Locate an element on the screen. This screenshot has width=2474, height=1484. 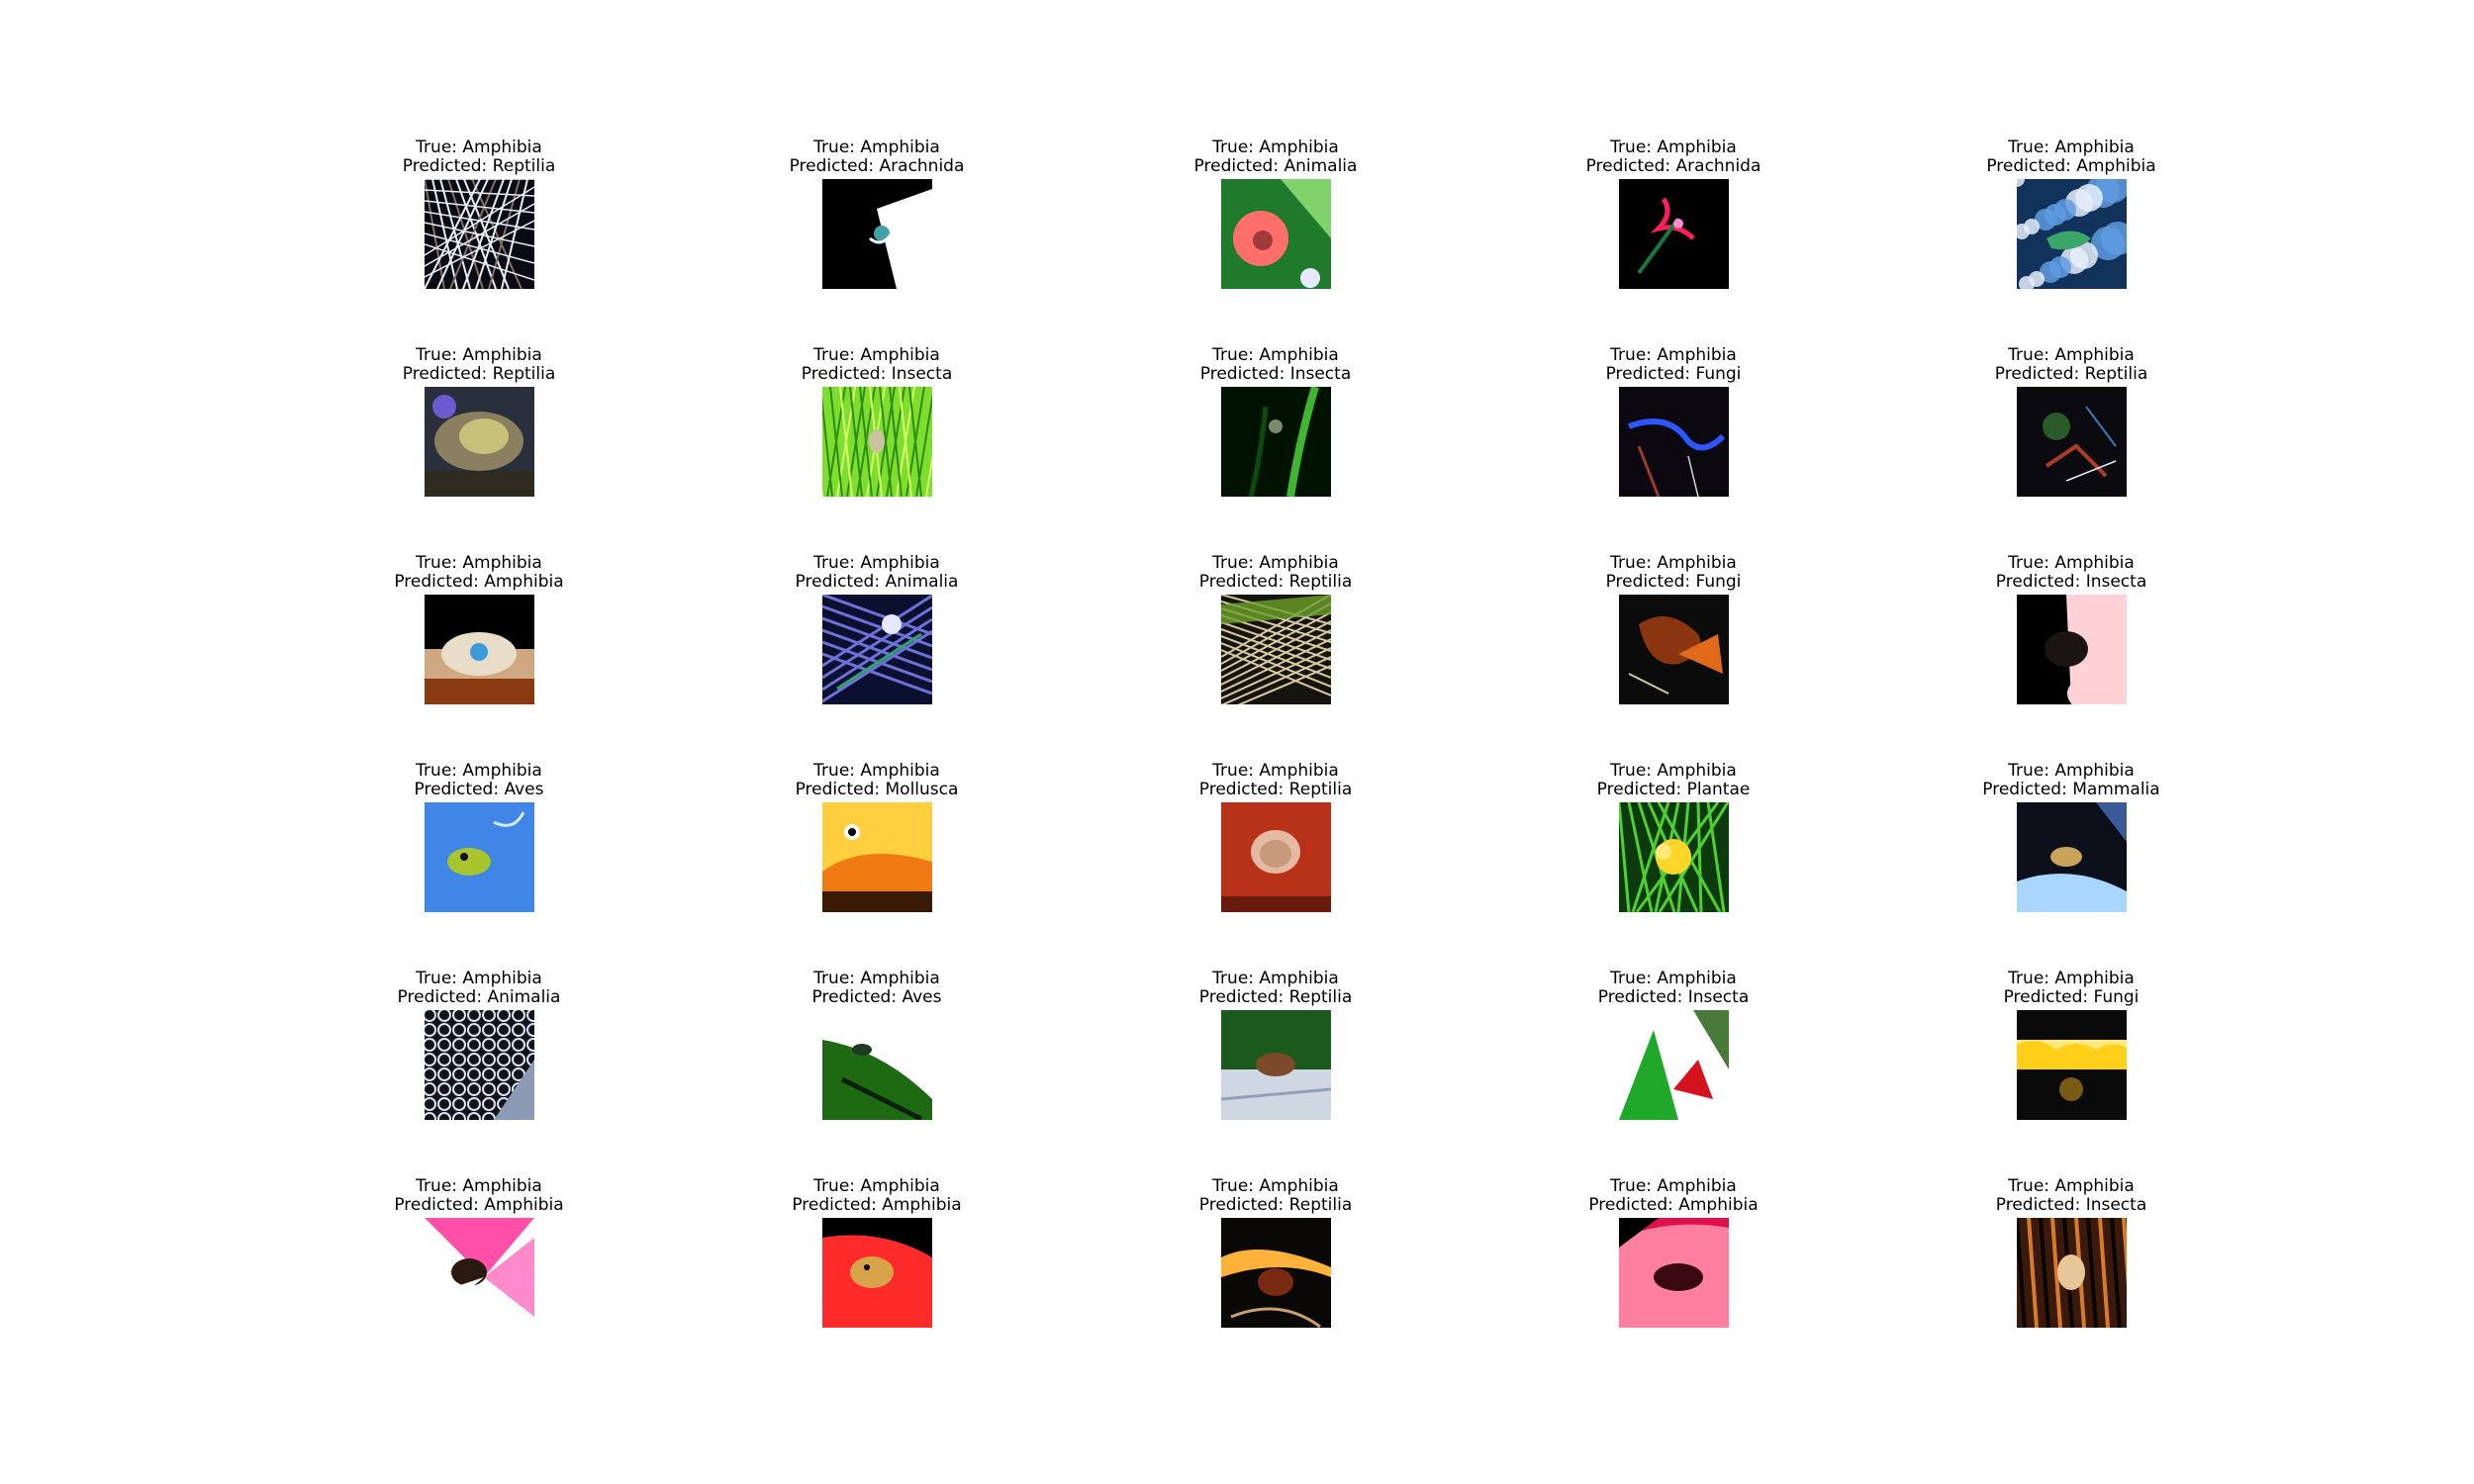
predicted-label: Predicted: Plantae is located at coordinates (1674, 789).